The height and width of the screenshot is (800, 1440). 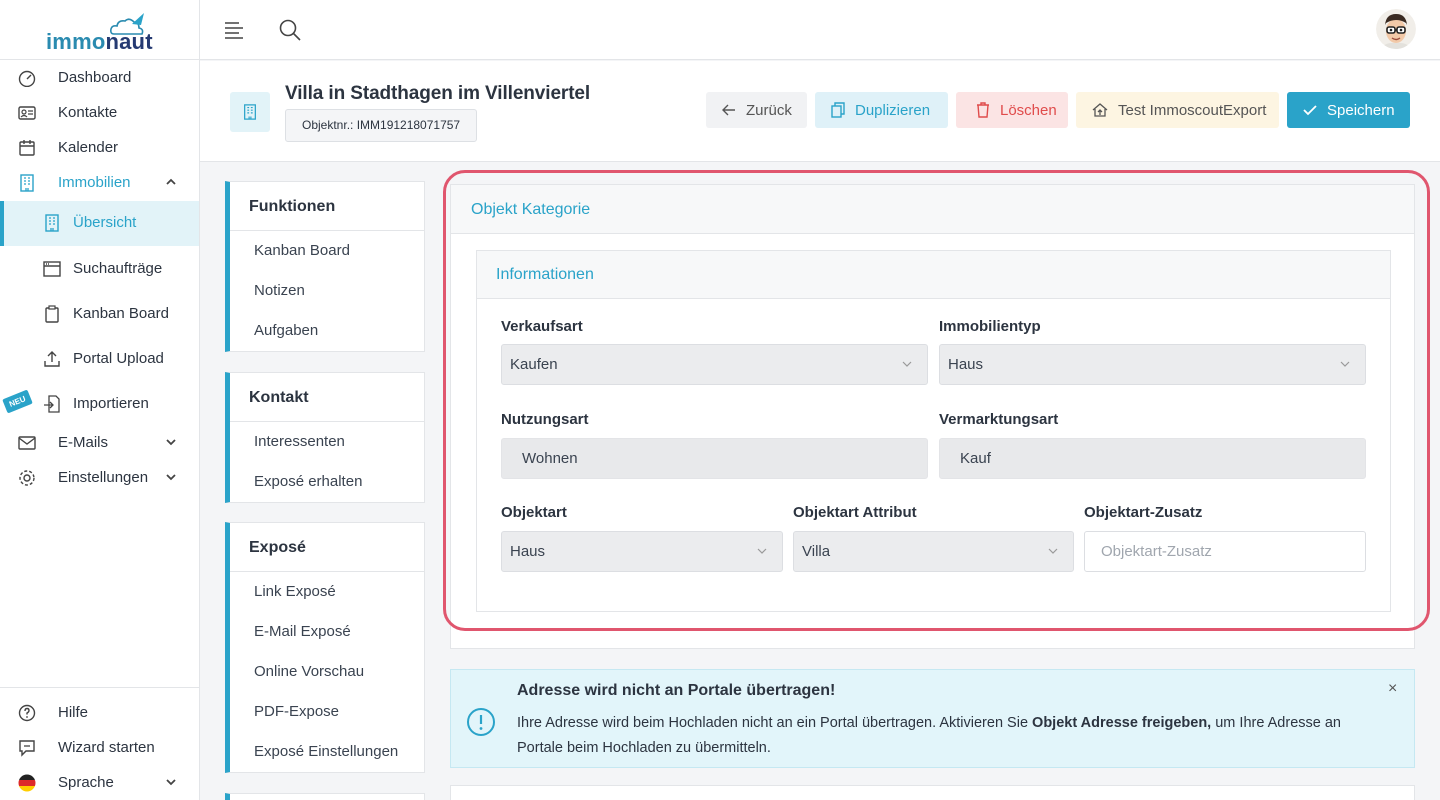 I want to click on sidebar-item-label: Kalender, so click(x=88, y=147).